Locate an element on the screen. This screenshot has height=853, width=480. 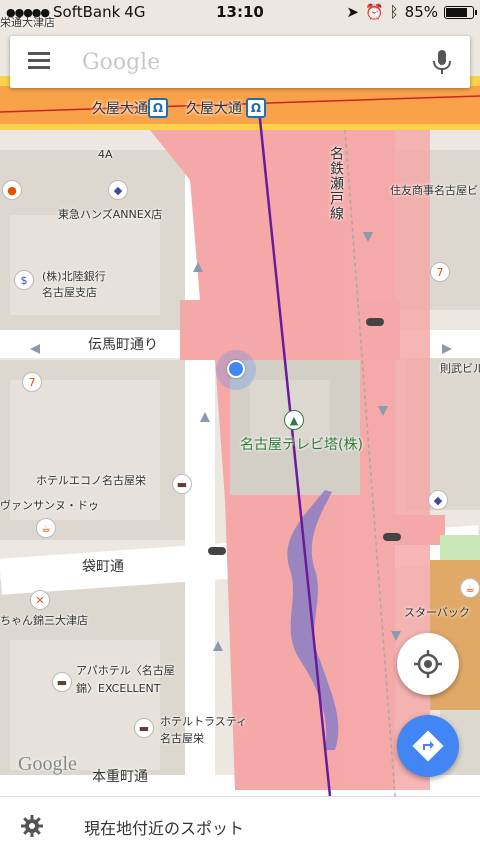
bottom-bar: 現在地付近のスポット is located at coordinates (240, 824).